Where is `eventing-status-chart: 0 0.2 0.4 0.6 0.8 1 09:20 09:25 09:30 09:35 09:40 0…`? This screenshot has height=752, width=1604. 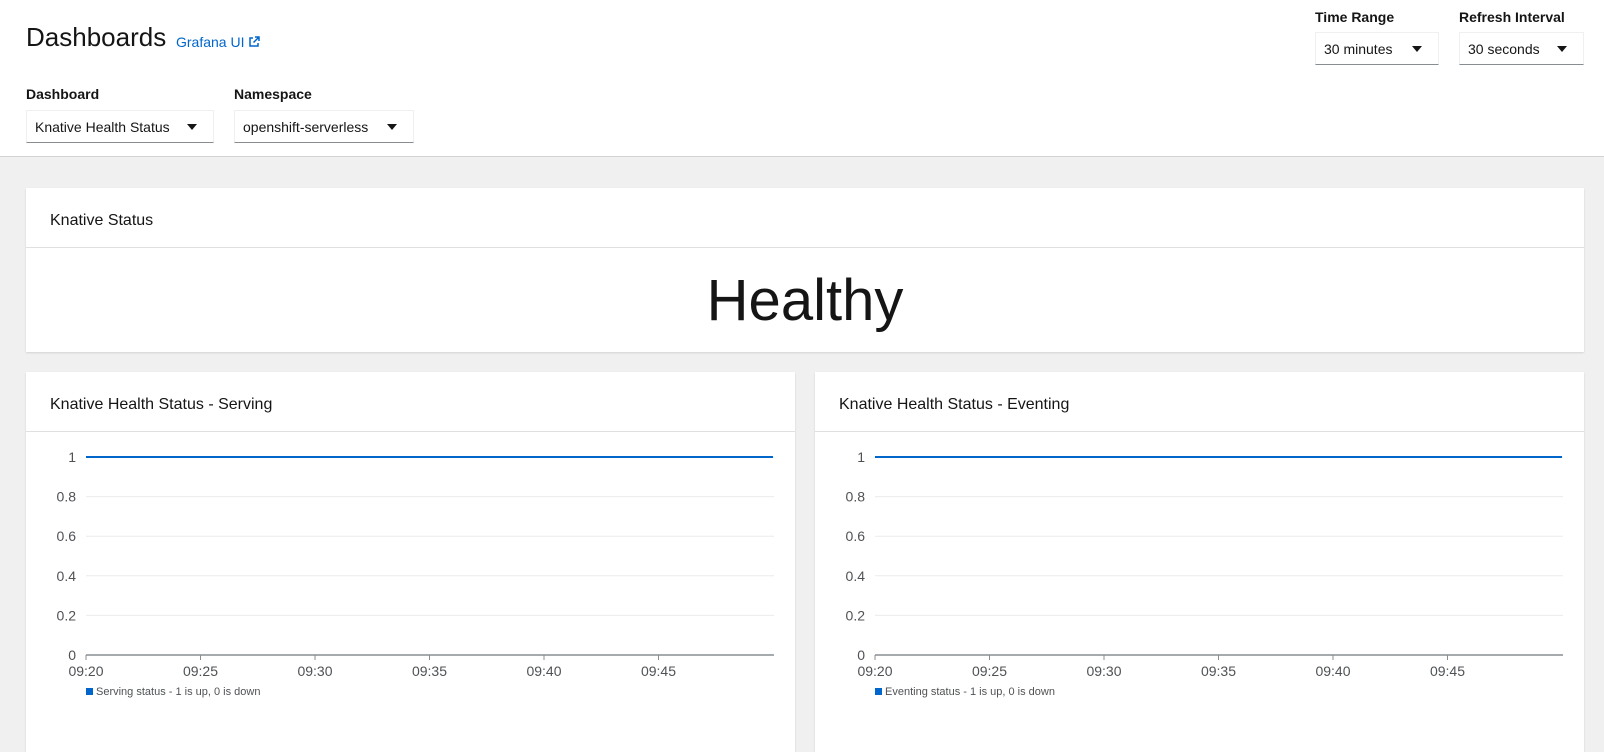 eventing-status-chart: 0 0.2 0.4 0.6 0.8 1 09:20 09:25 09:30 09:35 09:40 0… is located at coordinates (1204, 573).